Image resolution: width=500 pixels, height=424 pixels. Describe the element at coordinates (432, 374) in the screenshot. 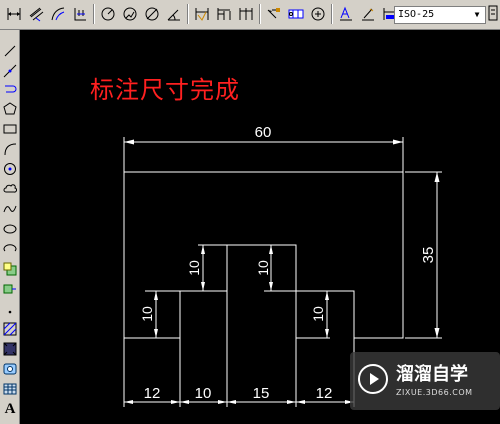

I see `watermark-title: 溜溜自学` at that location.